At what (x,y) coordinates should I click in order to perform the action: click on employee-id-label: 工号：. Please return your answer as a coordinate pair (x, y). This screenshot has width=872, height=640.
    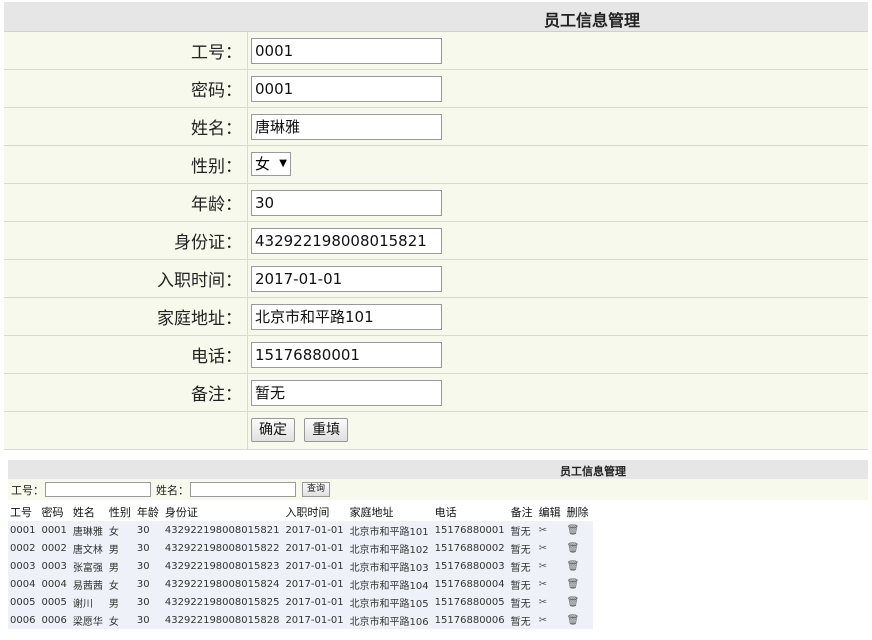
    Looking at the image, I should click on (216, 53).